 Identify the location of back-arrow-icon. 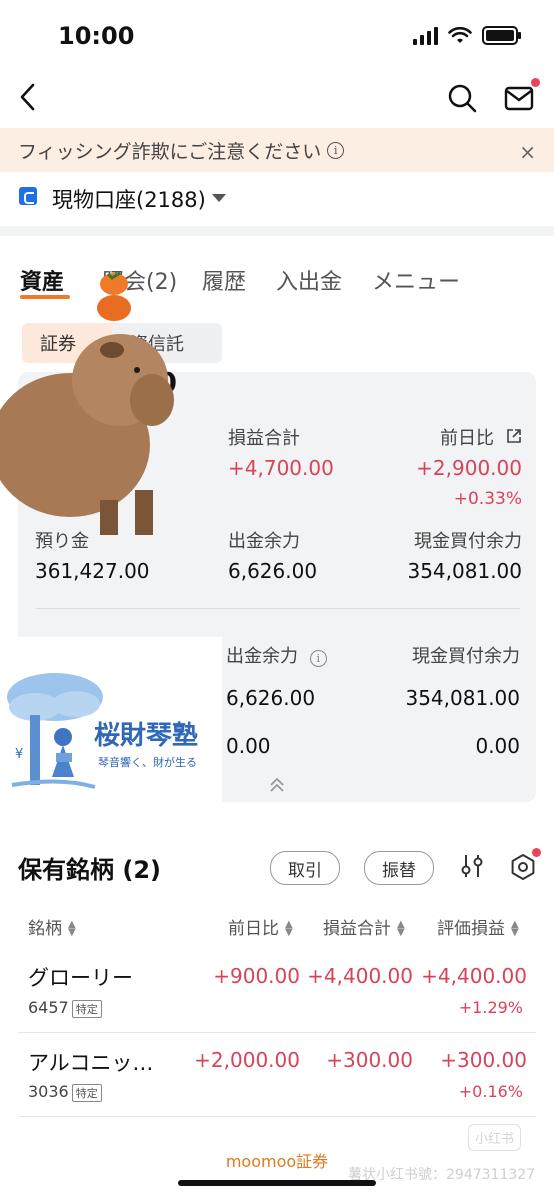
(29, 97).